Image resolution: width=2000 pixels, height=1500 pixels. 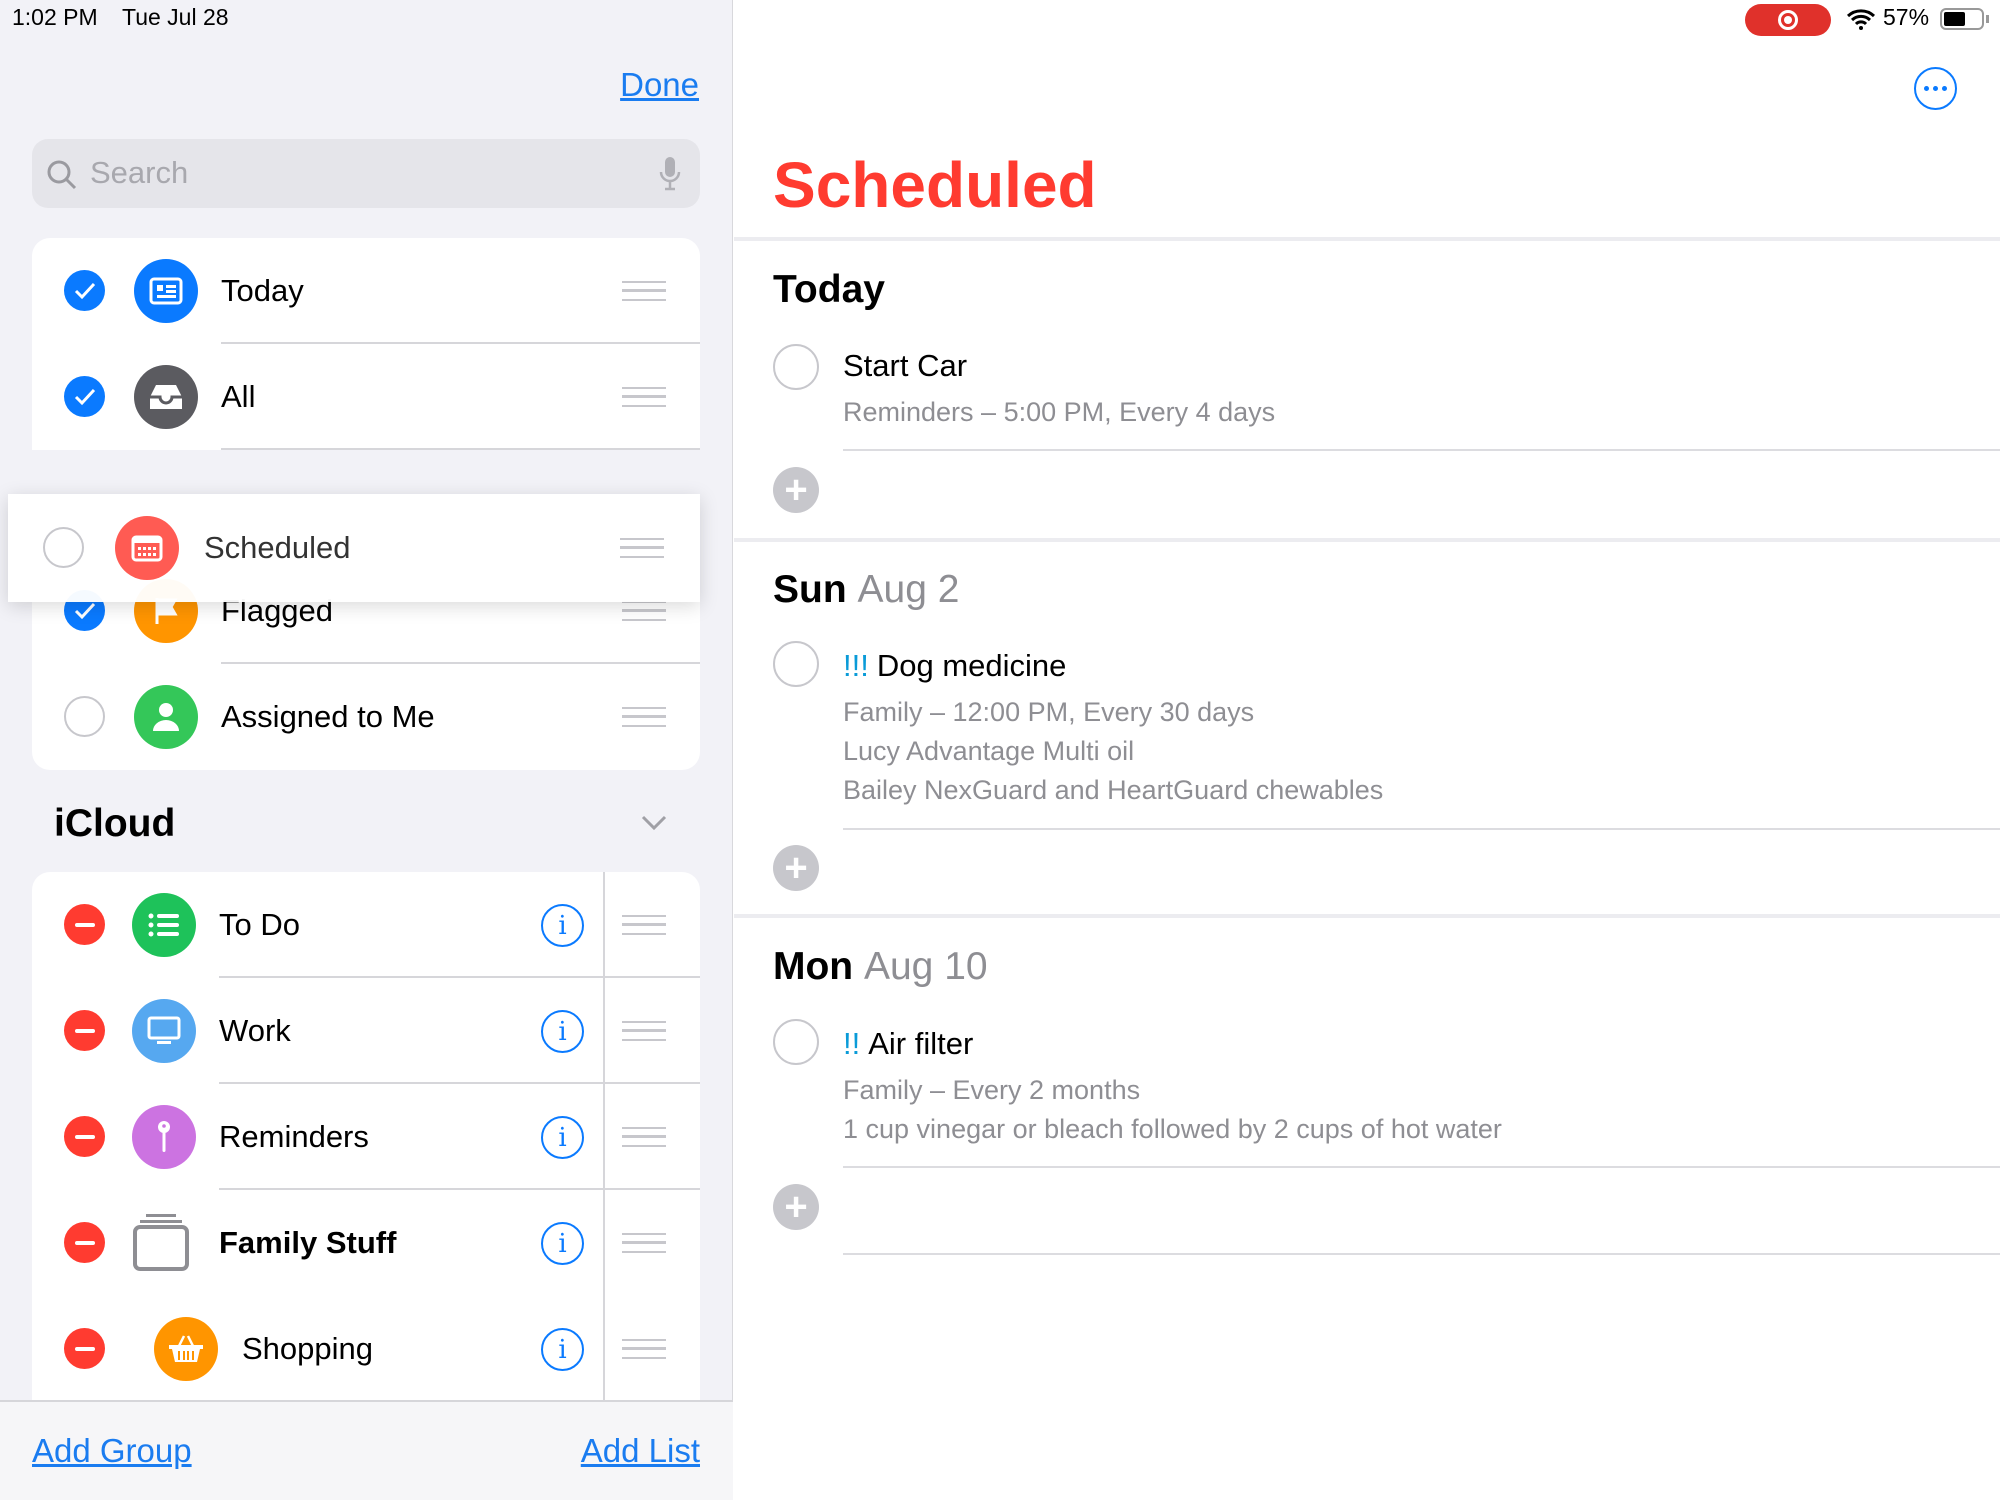 What do you see at coordinates (1788, 20) in the screenshot?
I see `screen-recording-indicator` at bounding box center [1788, 20].